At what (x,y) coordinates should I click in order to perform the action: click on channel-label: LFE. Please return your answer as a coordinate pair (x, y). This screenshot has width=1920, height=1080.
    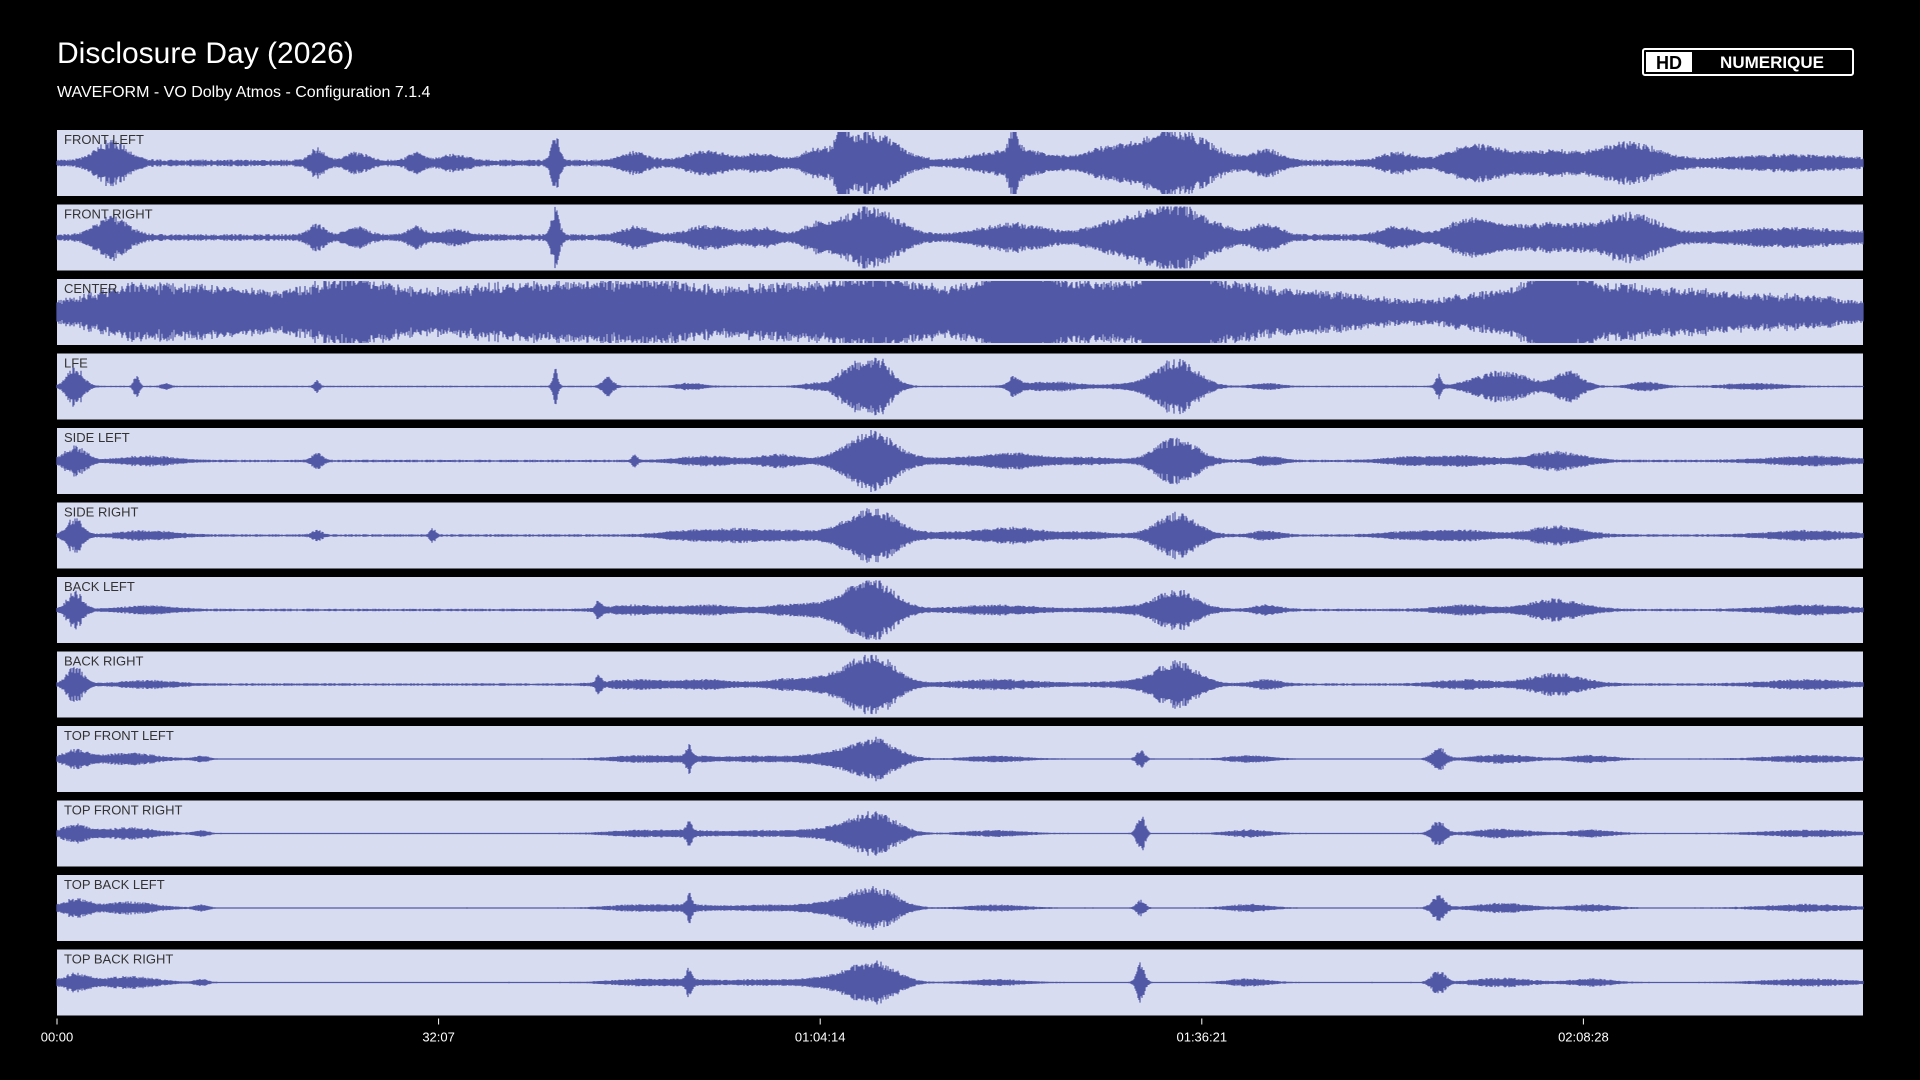
    Looking at the image, I should click on (76, 363).